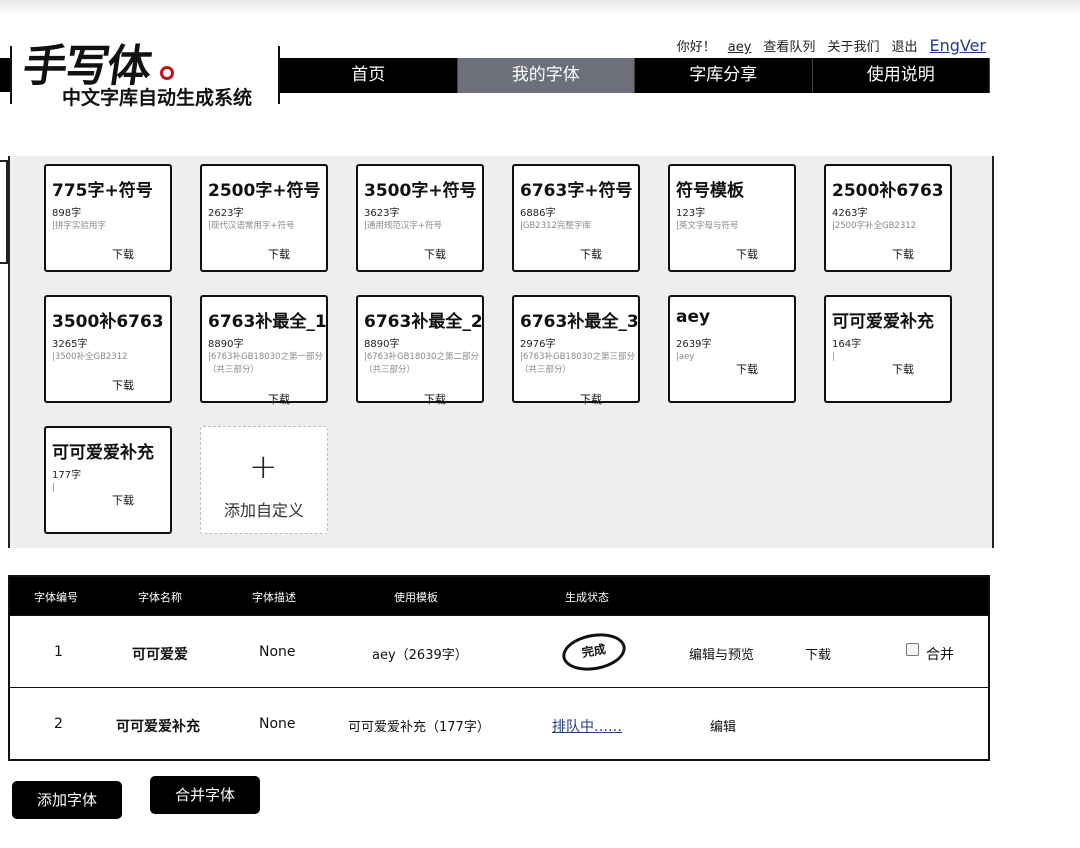 The image size is (1080, 848). I want to click on view-queue-link: 查看队列, so click(789, 45).